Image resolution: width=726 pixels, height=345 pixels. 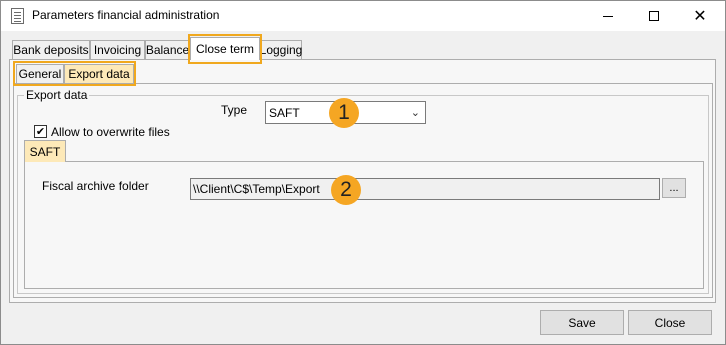 I want to click on close-button: Close, so click(x=670, y=322).